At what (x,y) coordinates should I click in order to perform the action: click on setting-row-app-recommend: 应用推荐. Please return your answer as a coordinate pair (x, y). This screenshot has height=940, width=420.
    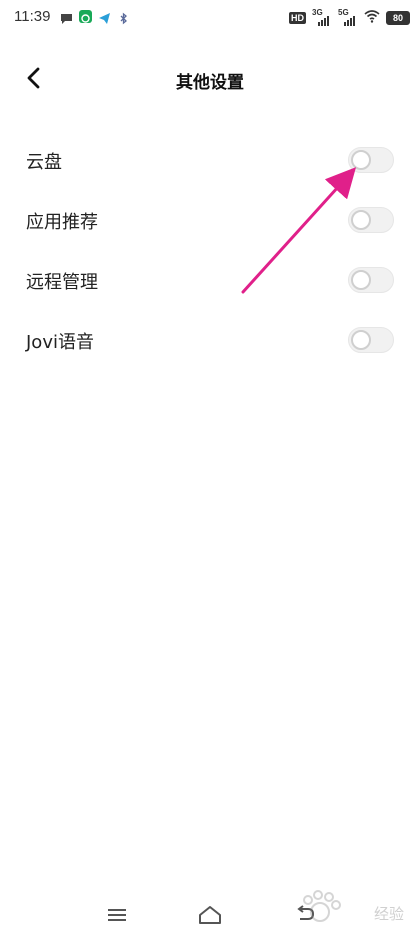
    Looking at the image, I should click on (210, 220).